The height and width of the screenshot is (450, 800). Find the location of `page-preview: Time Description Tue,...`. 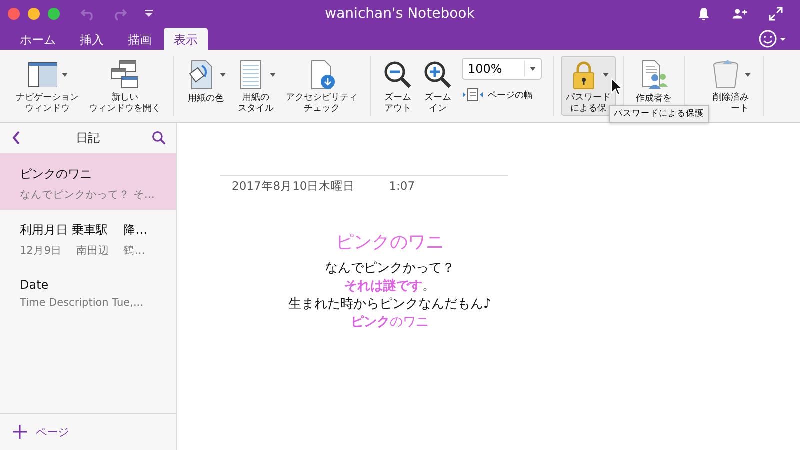

page-preview: Time Description Tue,... is located at coordinates (82, 303).